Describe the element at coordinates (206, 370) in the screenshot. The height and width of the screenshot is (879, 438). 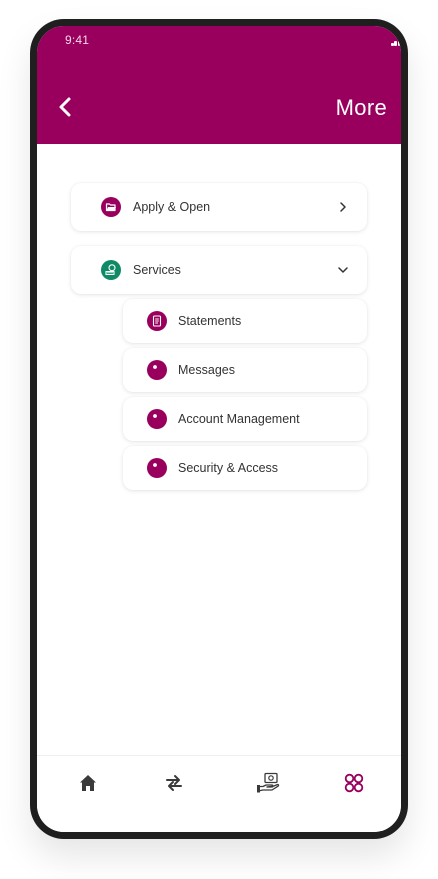
I see `messages-label: Messages` at that location.